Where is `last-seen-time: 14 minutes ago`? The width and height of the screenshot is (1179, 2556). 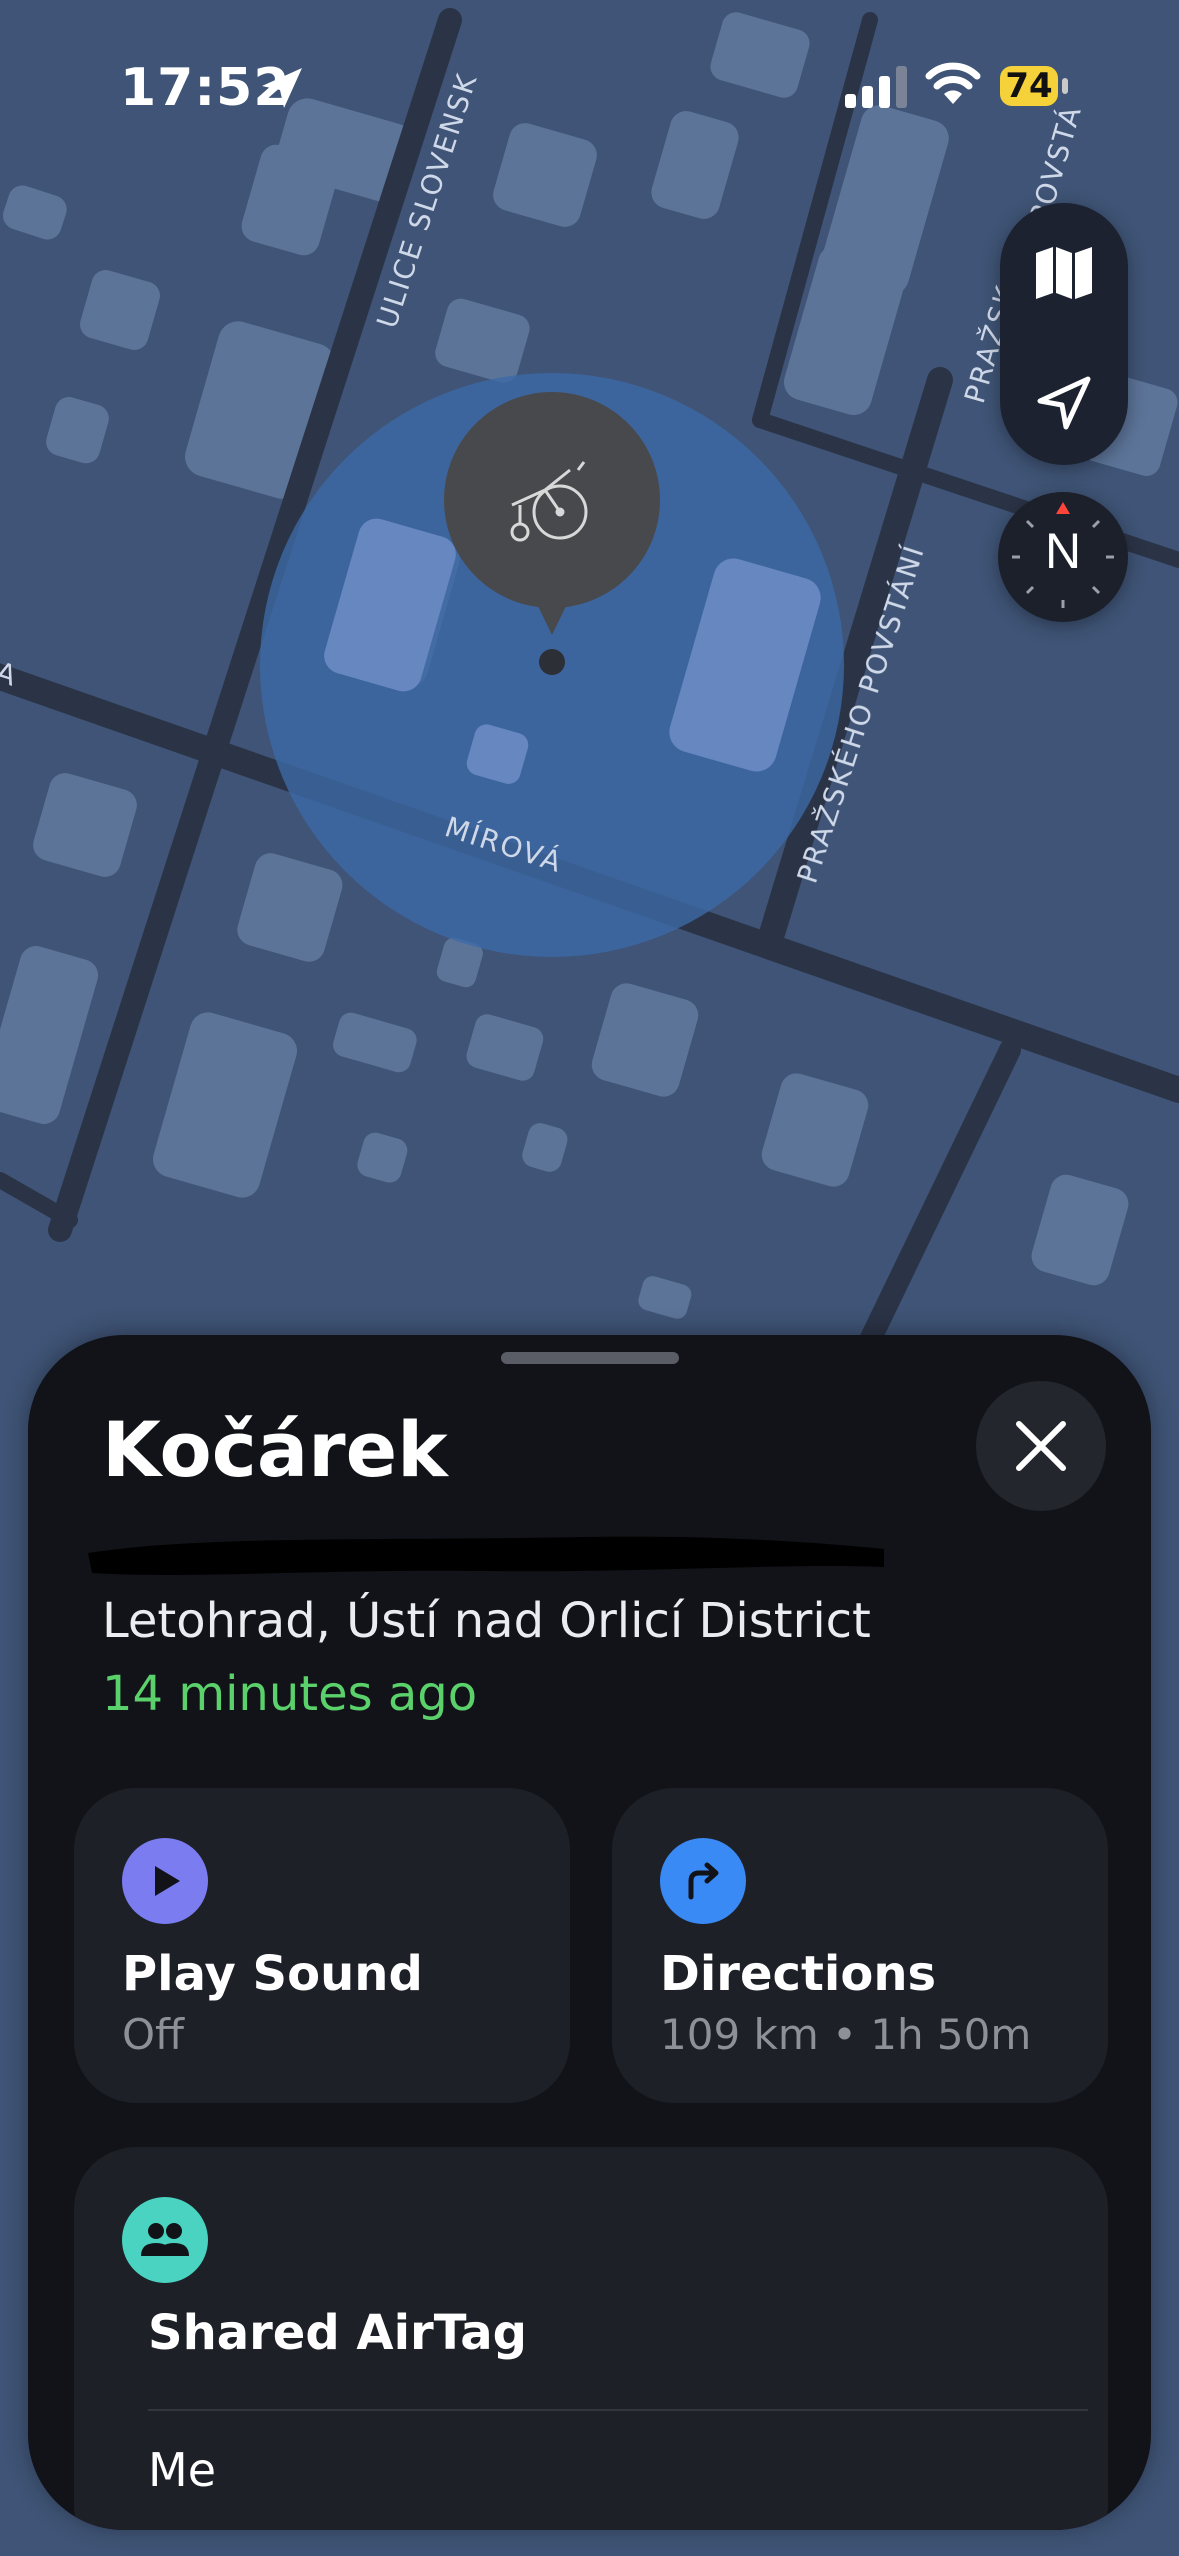
last-seen-time: 14 minutes ago is located at coordinates (290, 1694).